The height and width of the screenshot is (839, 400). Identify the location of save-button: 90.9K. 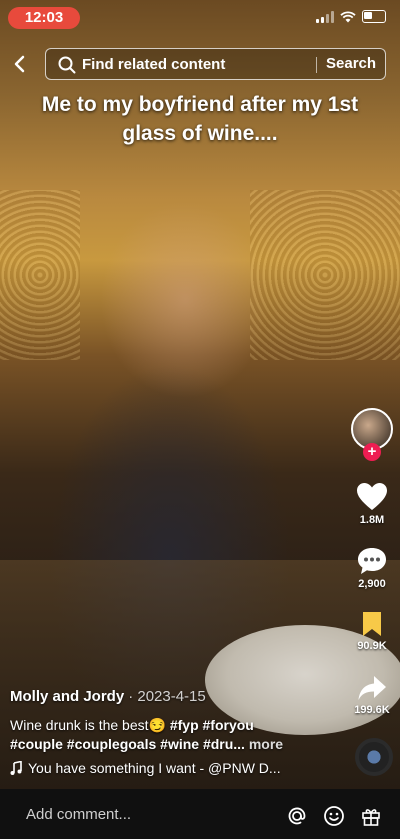
(372, 631).